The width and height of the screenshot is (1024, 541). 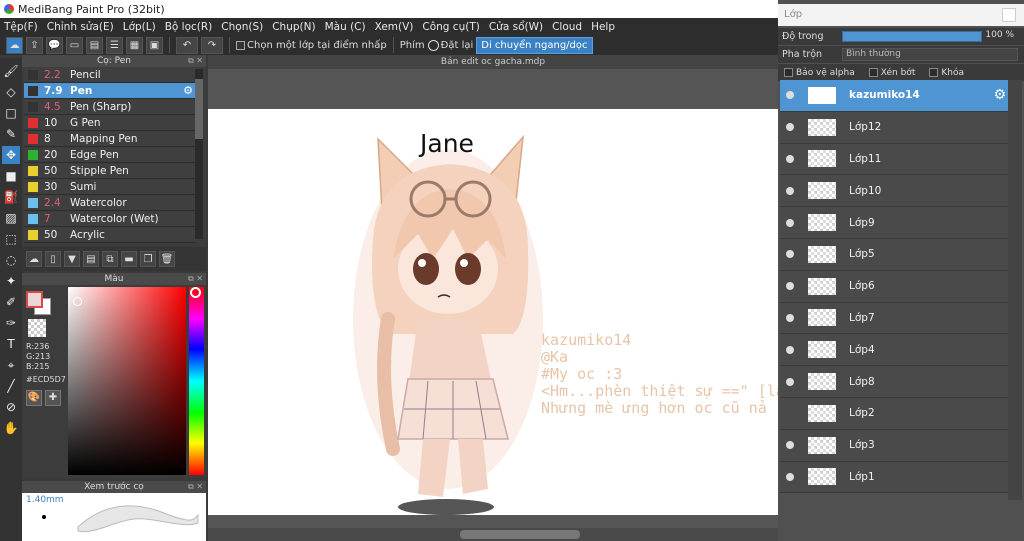 I want to click on menu-cloud: Cloud, so click(x=567, y=27).